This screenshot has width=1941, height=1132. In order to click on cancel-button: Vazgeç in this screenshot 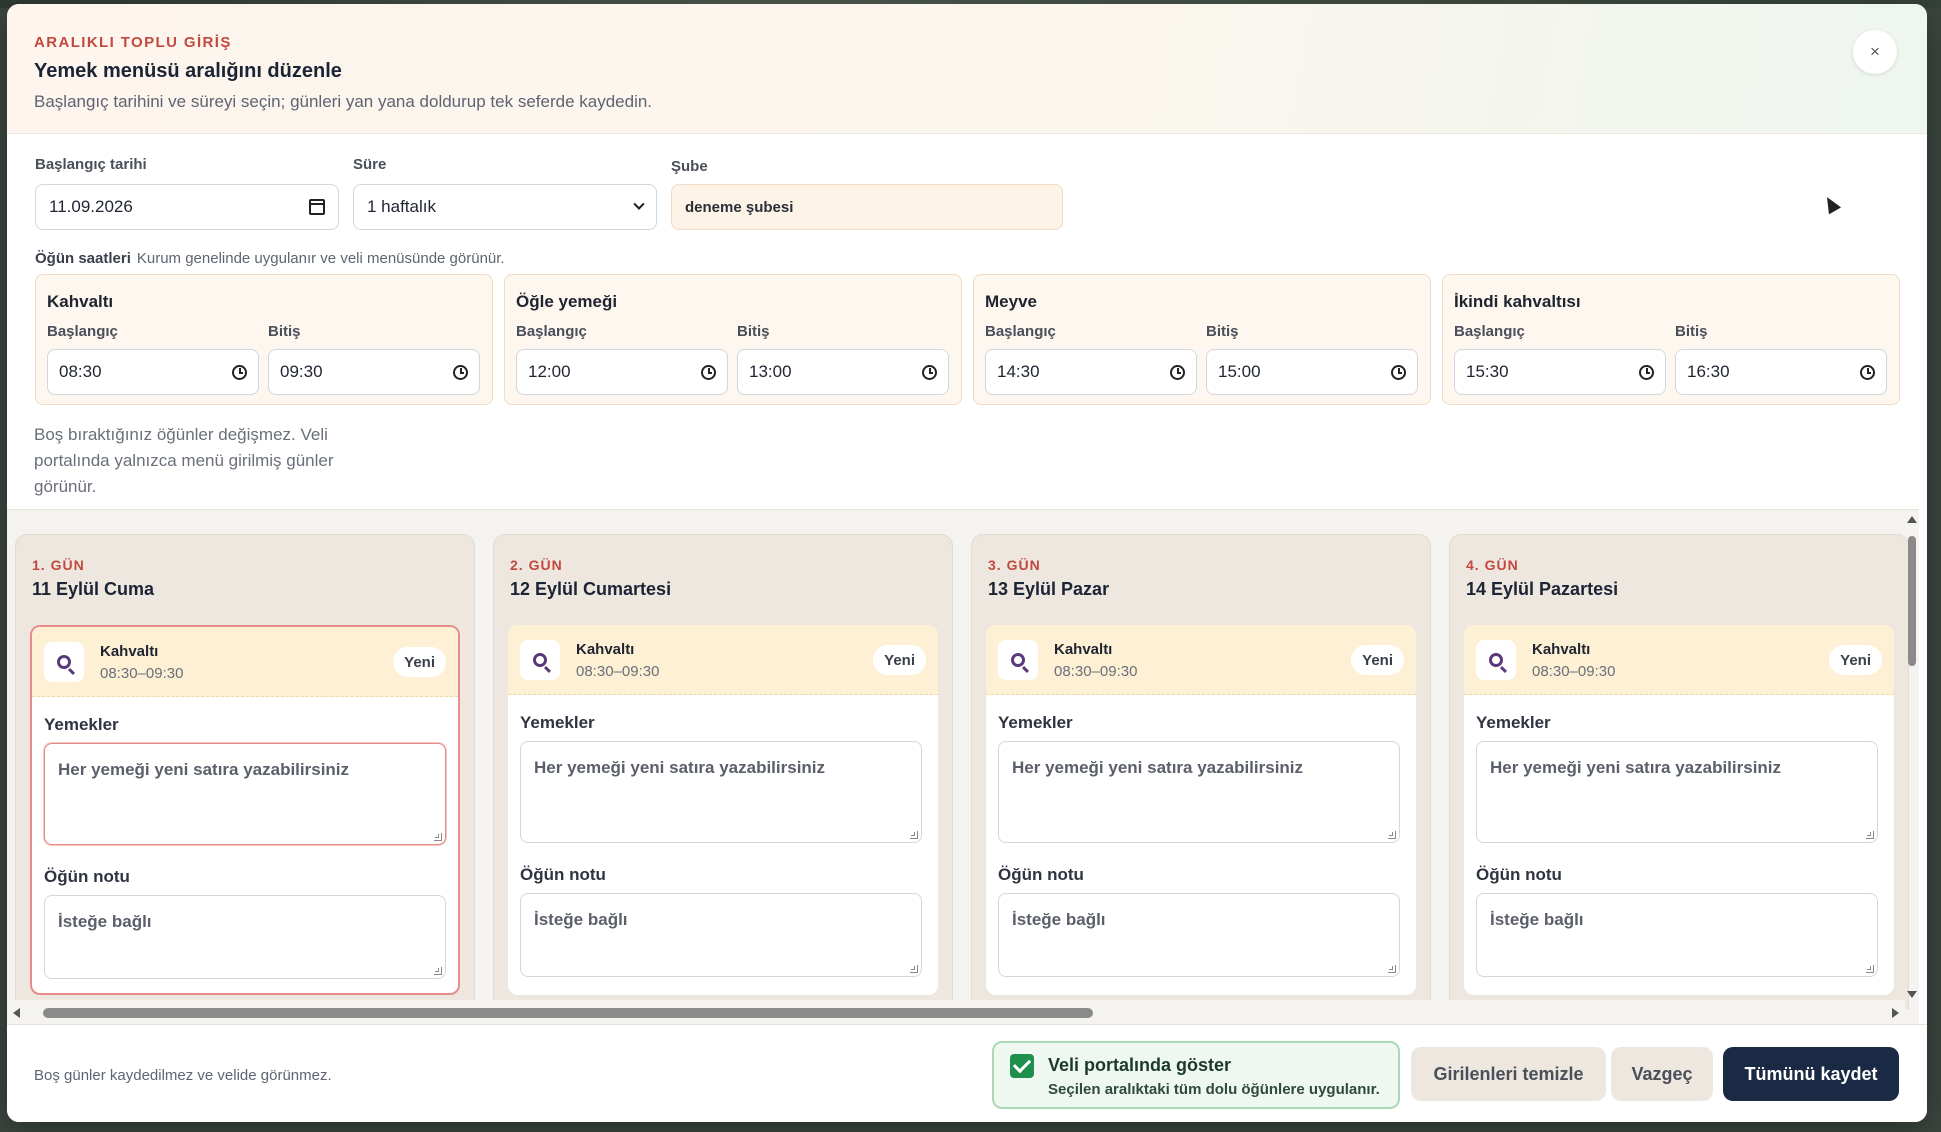, I will do `click(1662, 1074)`.